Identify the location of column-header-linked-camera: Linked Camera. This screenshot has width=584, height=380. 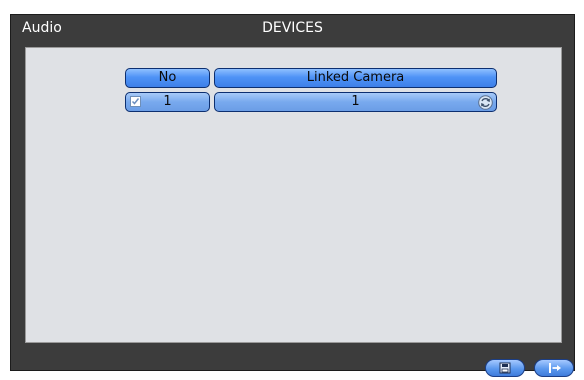
(355, 78).